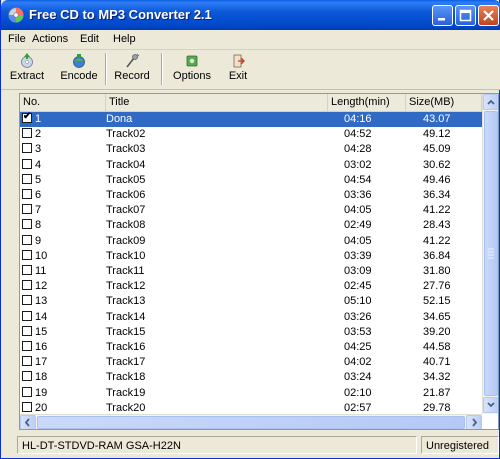 Image resolution: width=500 pixels, height=459 pixels. Describe the element at coordinates (465, 15) in the screenshot. I see `maximize-button` at that location.